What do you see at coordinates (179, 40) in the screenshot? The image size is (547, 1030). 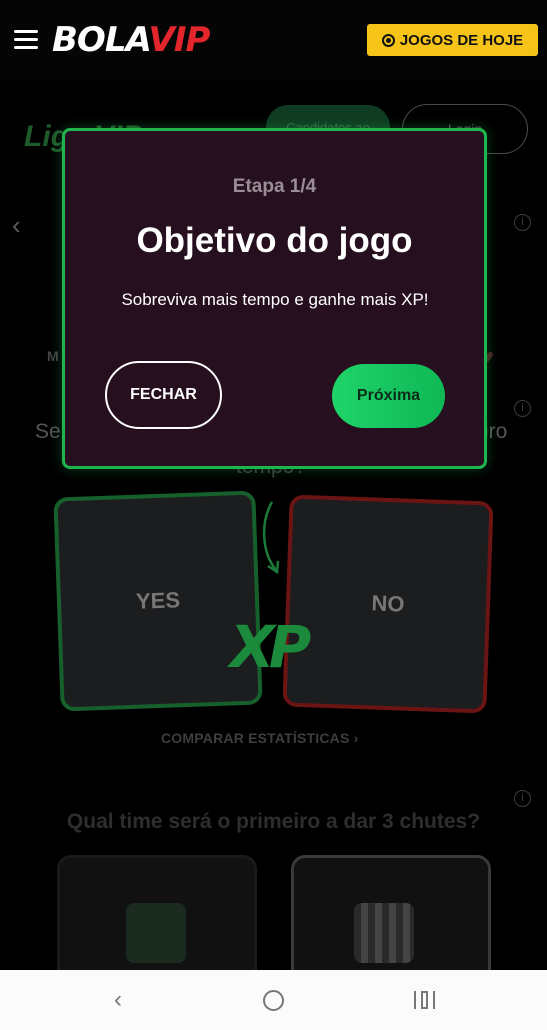 I see `logo-vip-text: VIP` at bounding box center [179, 40].